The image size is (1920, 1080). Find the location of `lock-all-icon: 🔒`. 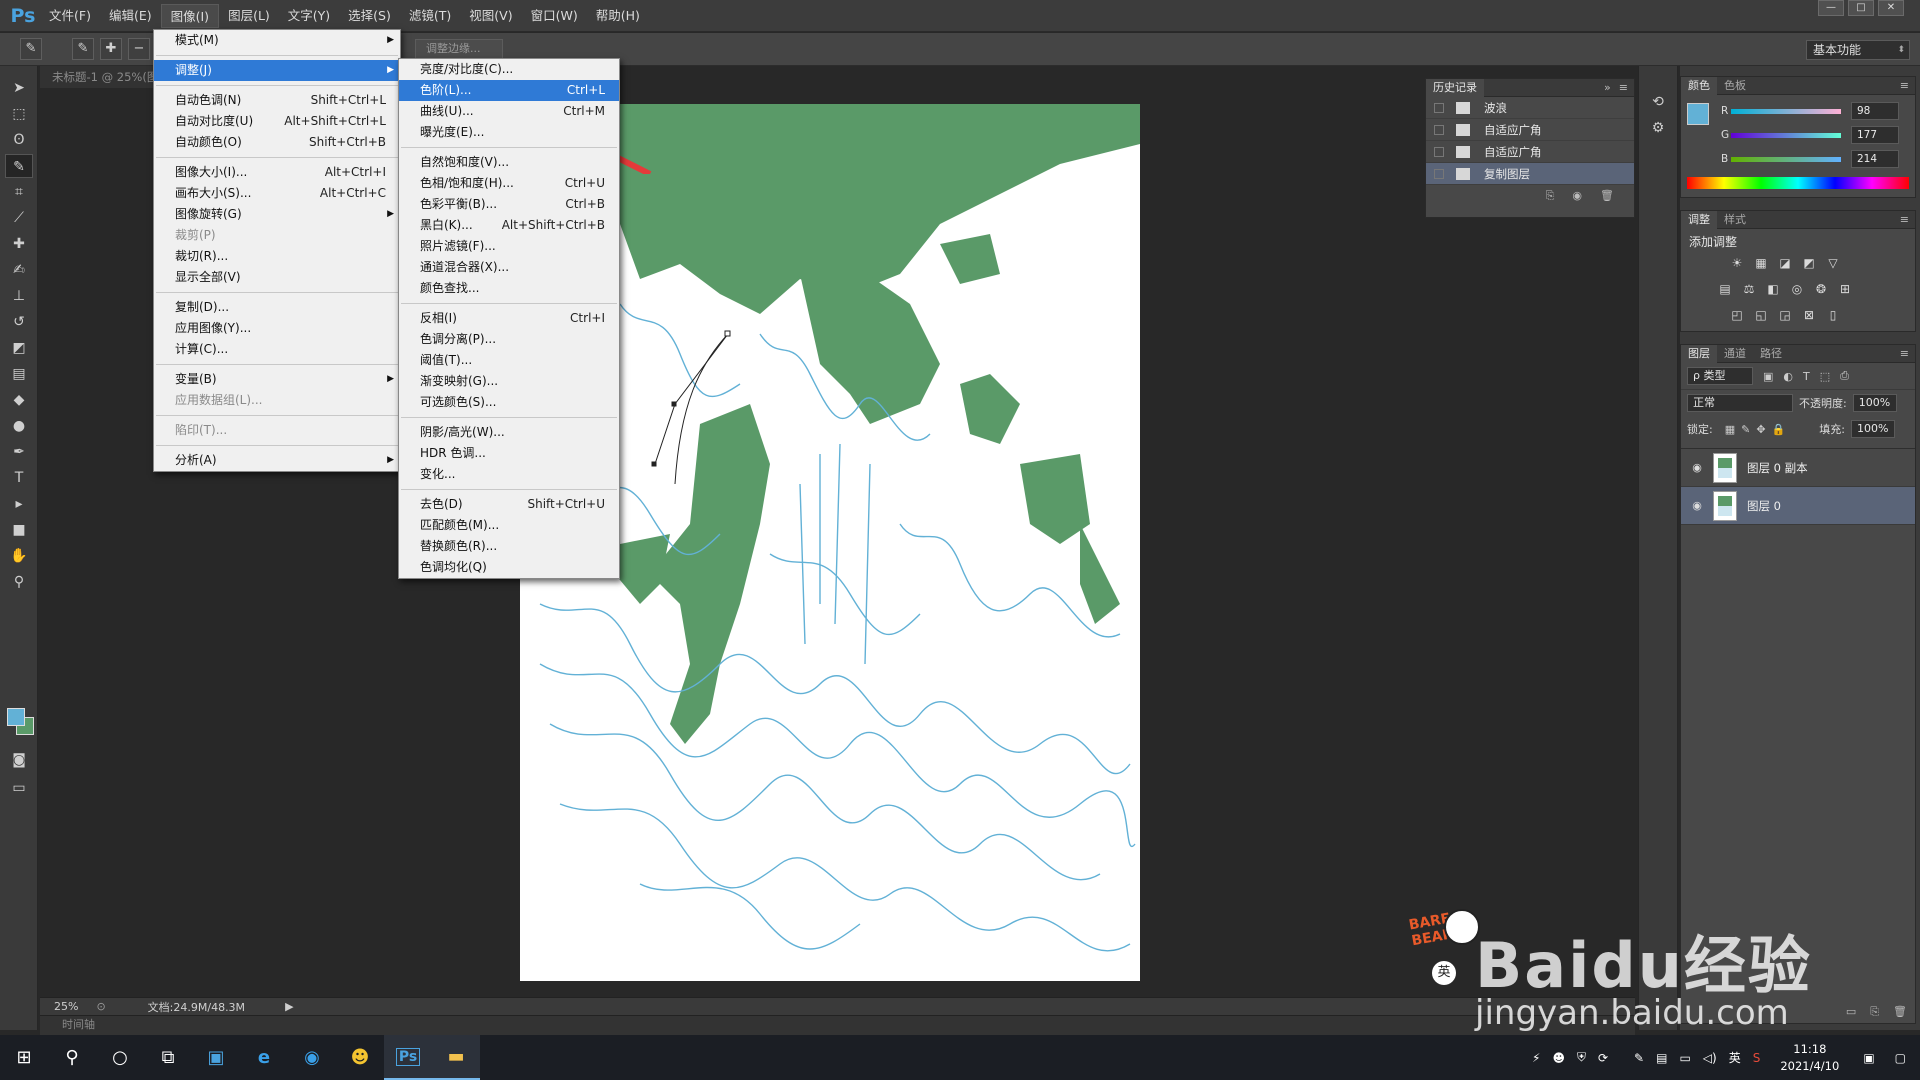

lock-all-icon: 🔒 is located at coordinates (1779, 429).